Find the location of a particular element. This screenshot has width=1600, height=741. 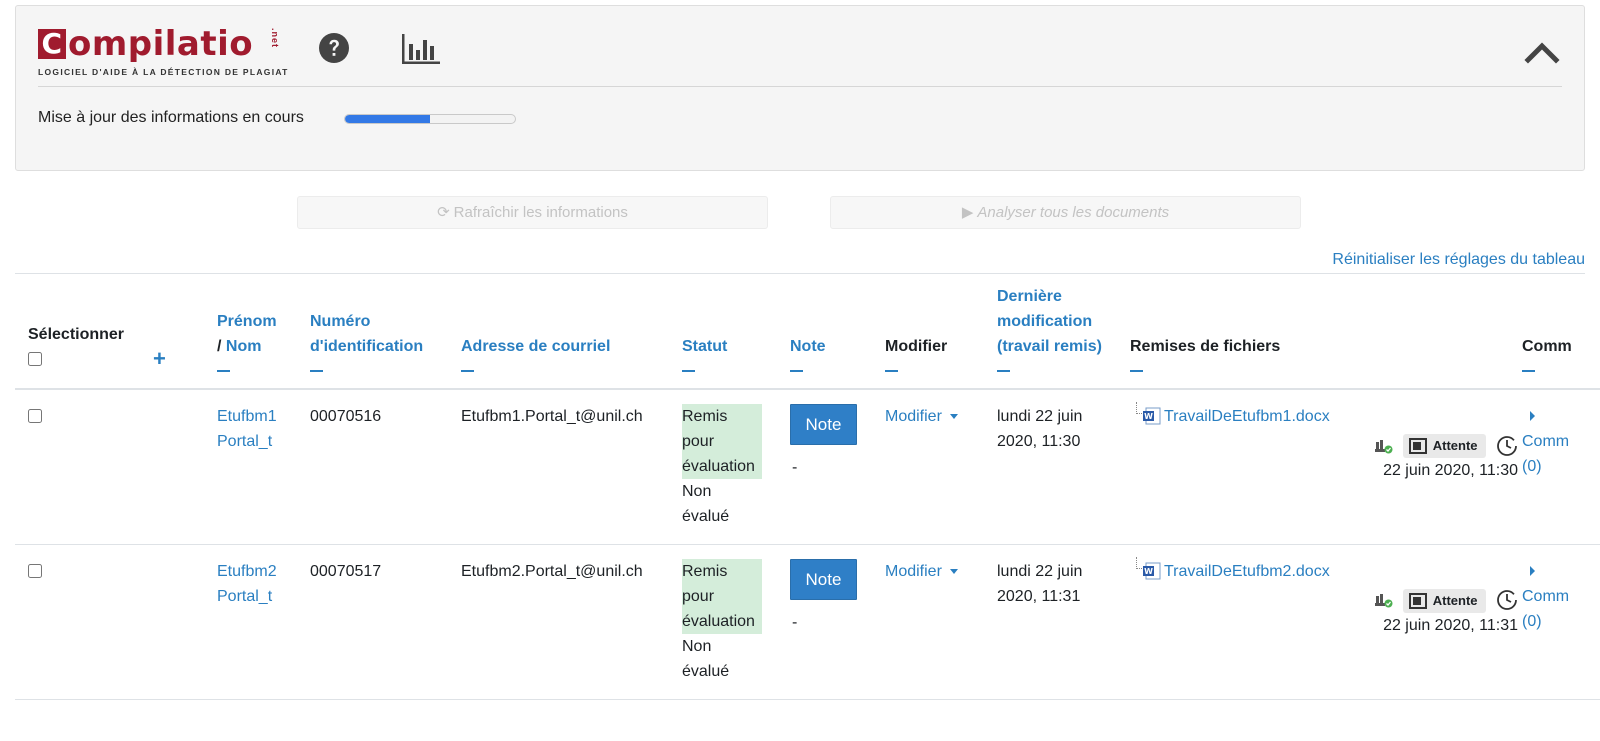

select-all-checkbox is located at coordinates (35, 359).